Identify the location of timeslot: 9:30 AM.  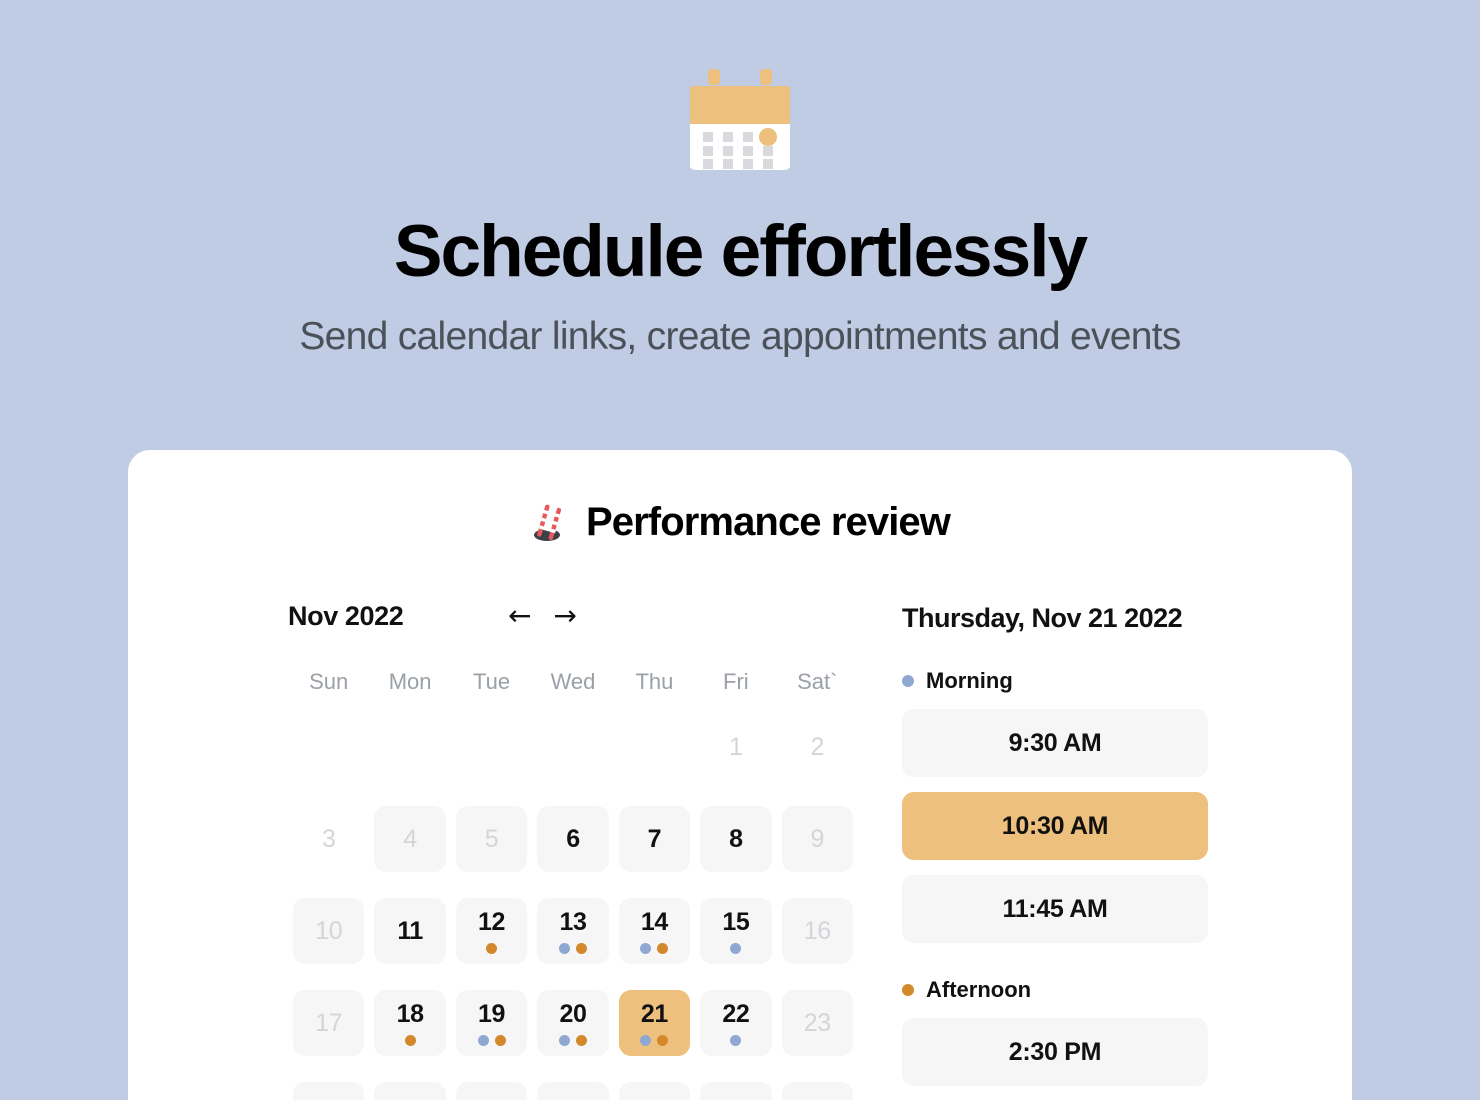
(1055, 743).